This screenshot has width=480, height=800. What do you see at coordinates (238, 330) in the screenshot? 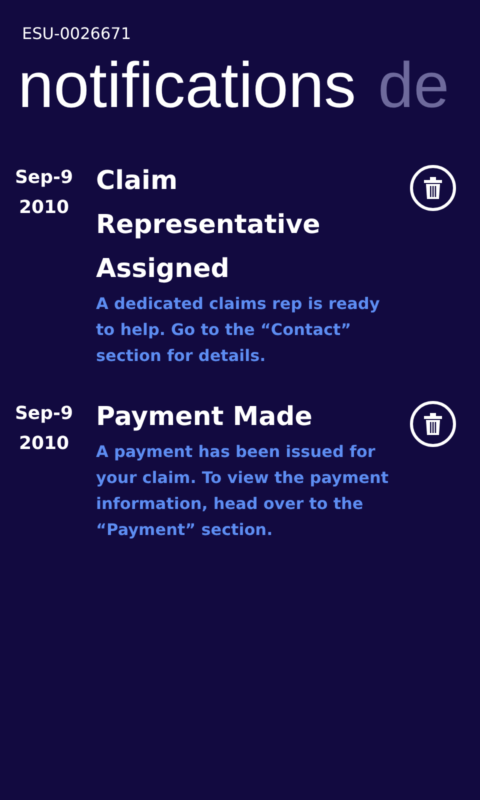
I see `notification-message: A dedicated claims rep is ready to help. Go to the “Contact” section for details.` at bounding box center [238, 330].